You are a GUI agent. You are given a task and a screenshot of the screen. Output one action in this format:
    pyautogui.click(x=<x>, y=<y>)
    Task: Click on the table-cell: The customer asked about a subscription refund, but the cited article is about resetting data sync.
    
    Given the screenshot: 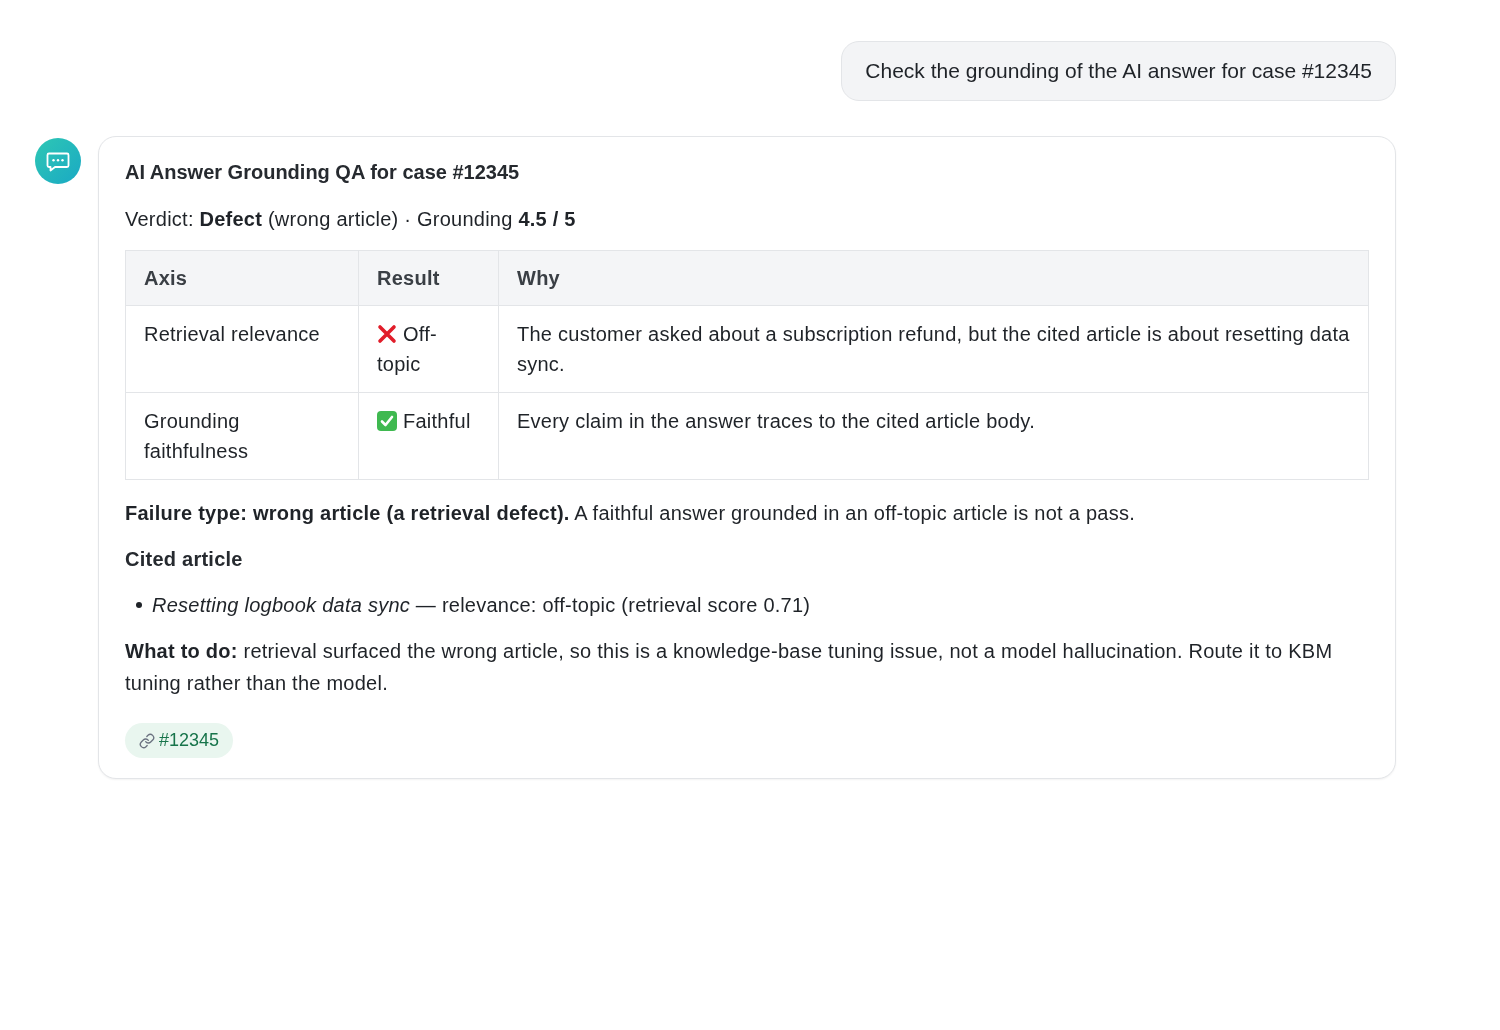 What is the action you would take?
    pyautogui.click(x=933, y=349)
    